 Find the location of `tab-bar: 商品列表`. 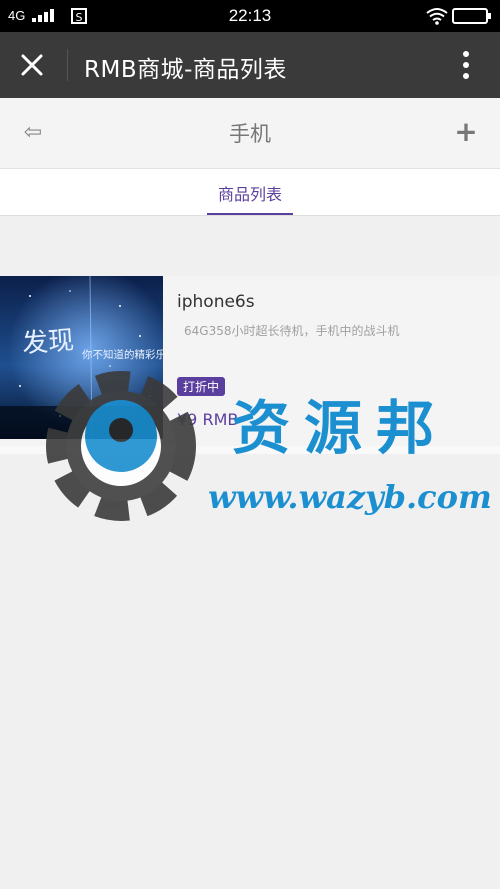

tab-bar: 商品列表 is located at coordinates (250, 192).